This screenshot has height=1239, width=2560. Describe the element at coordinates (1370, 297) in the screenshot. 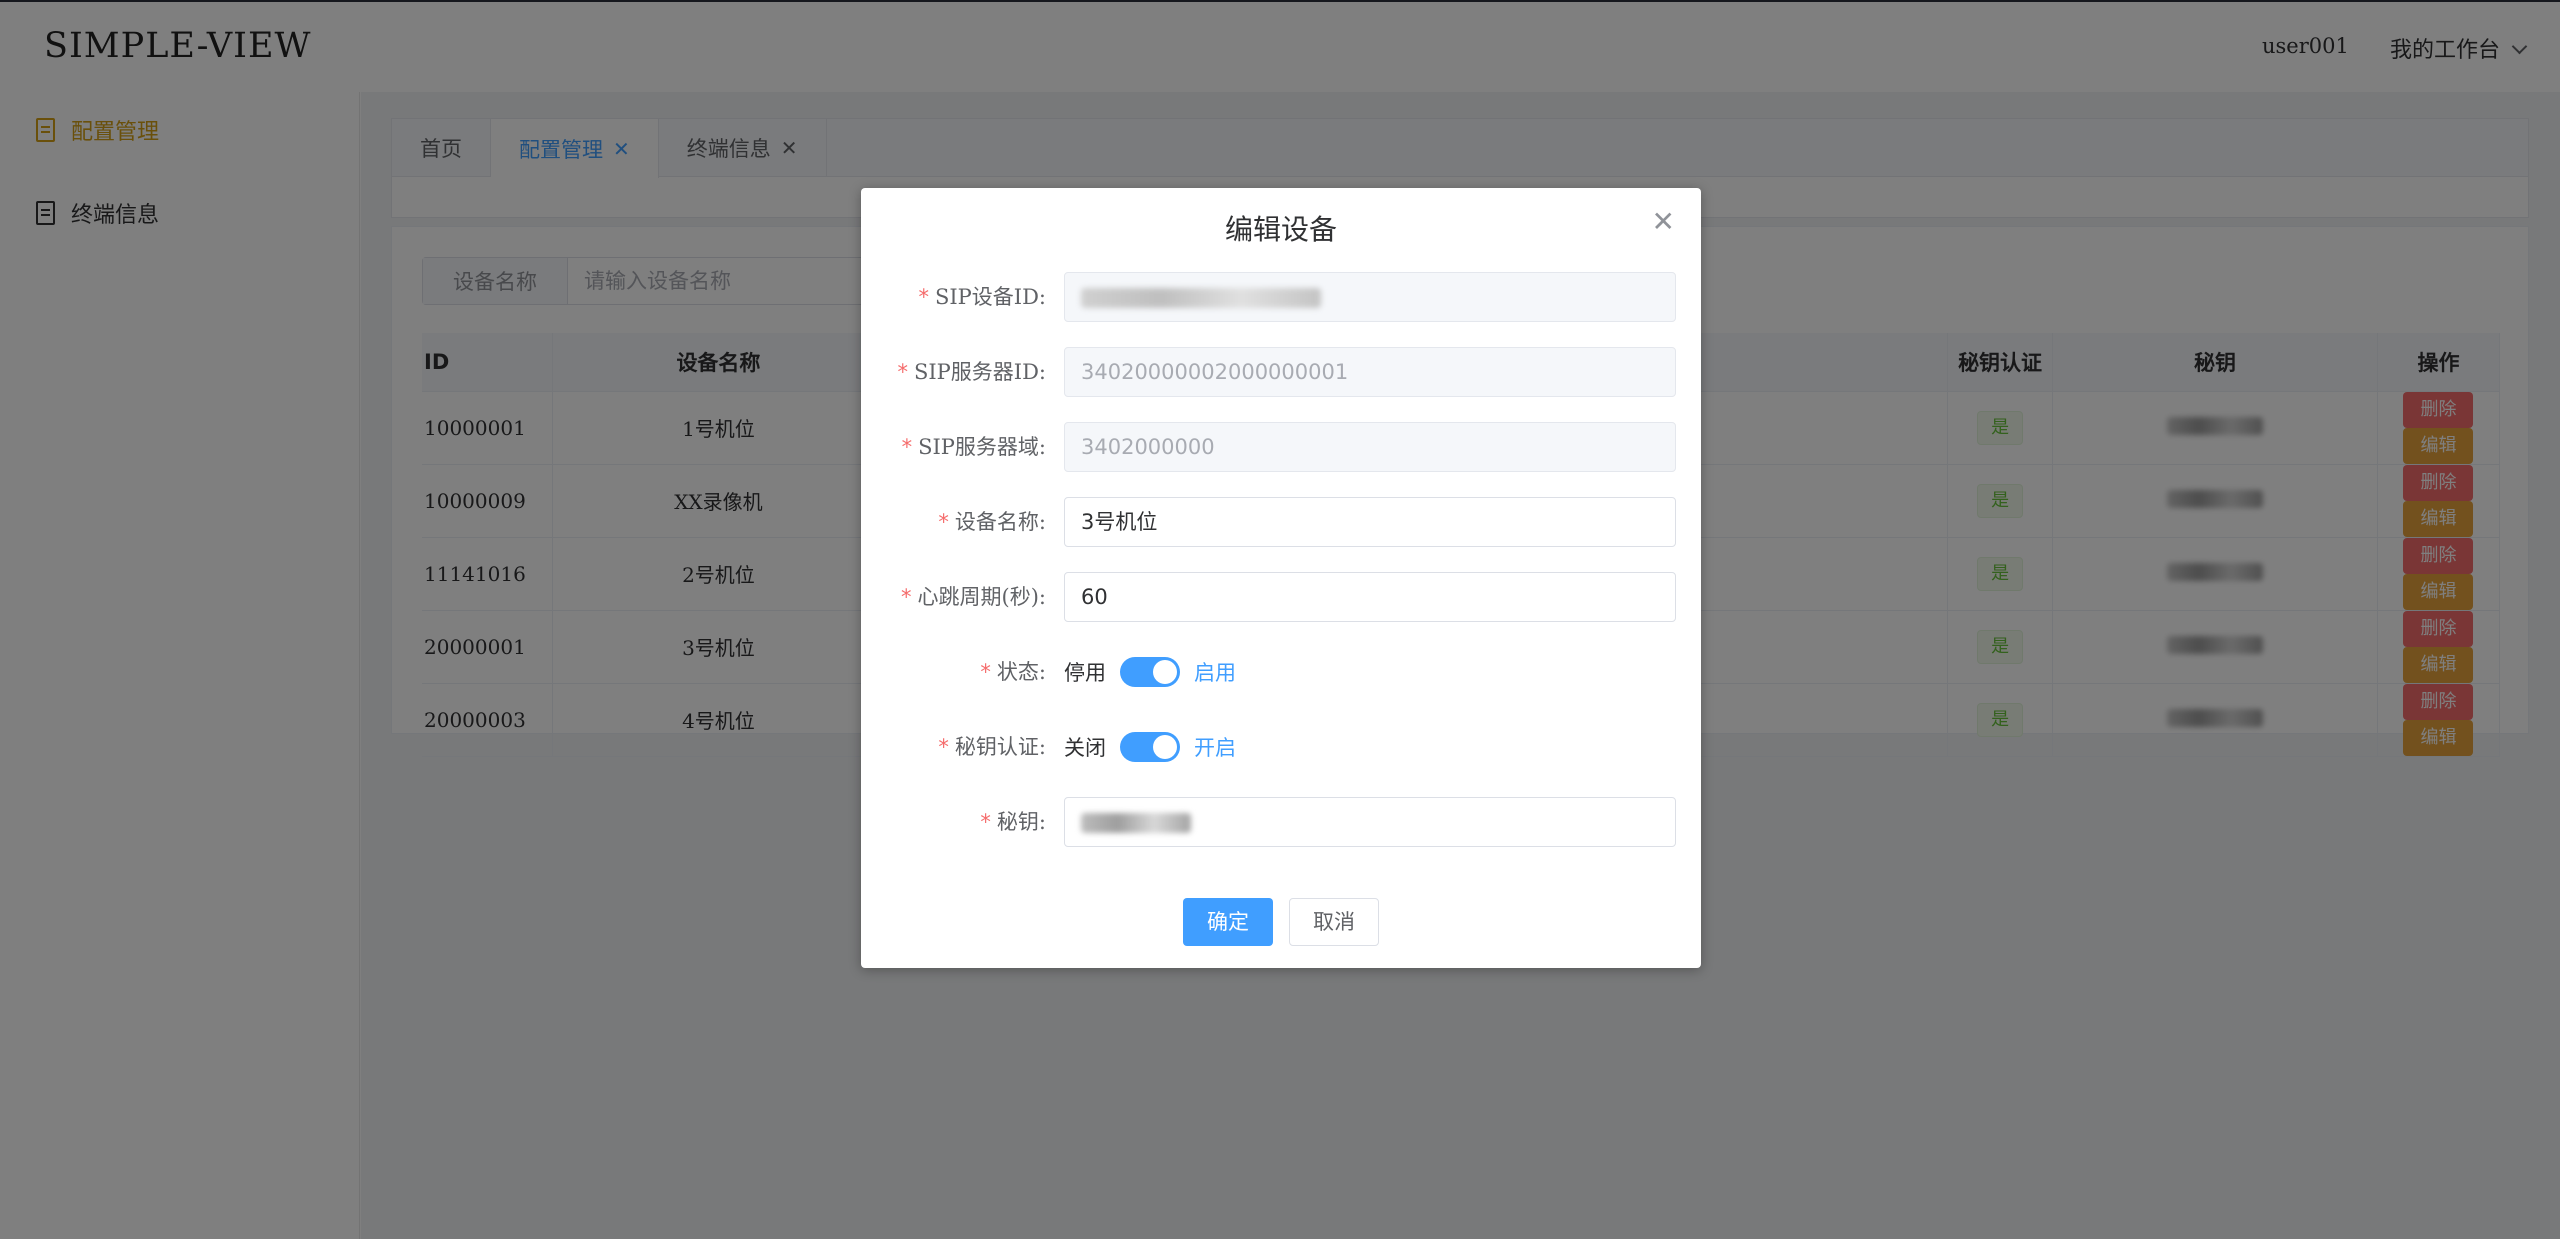

I see `sip-id-field` at that location.